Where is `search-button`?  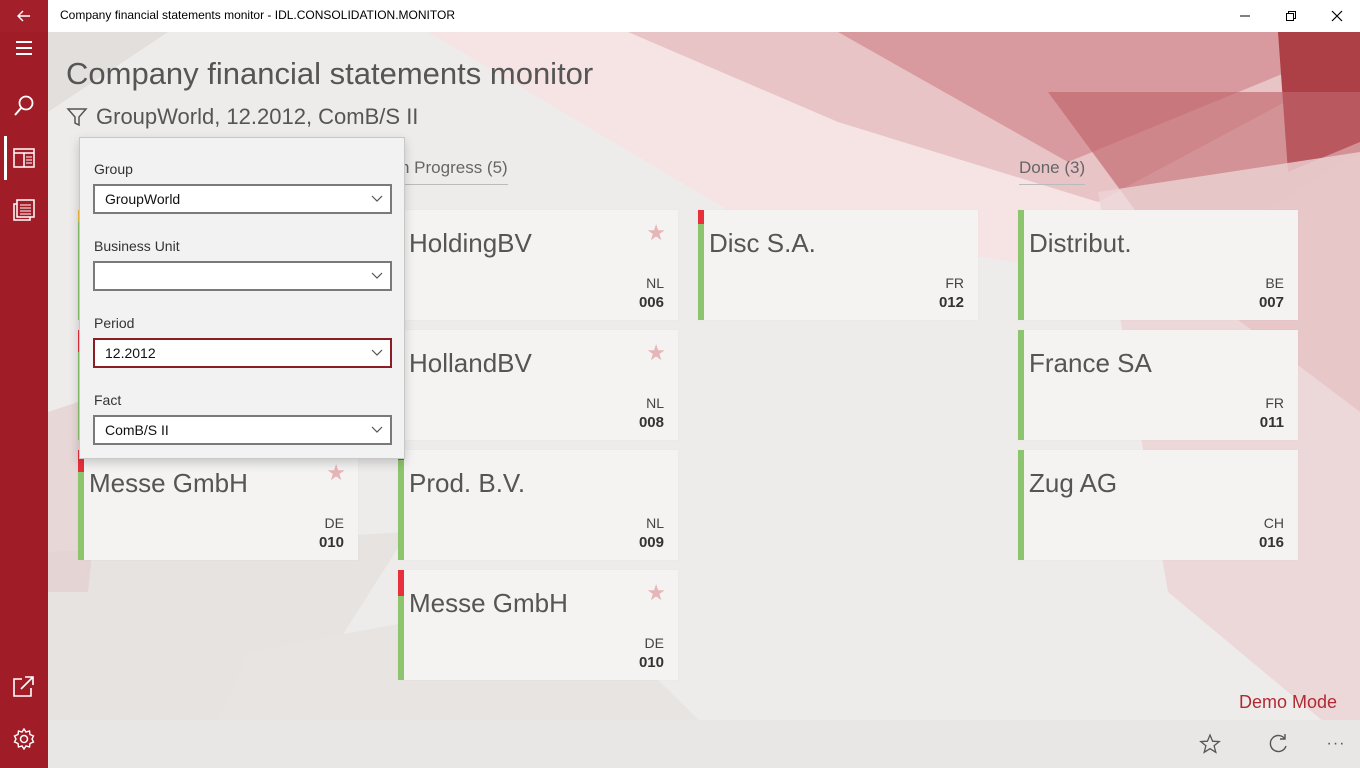 search-button is located at coordinates (24, 106).